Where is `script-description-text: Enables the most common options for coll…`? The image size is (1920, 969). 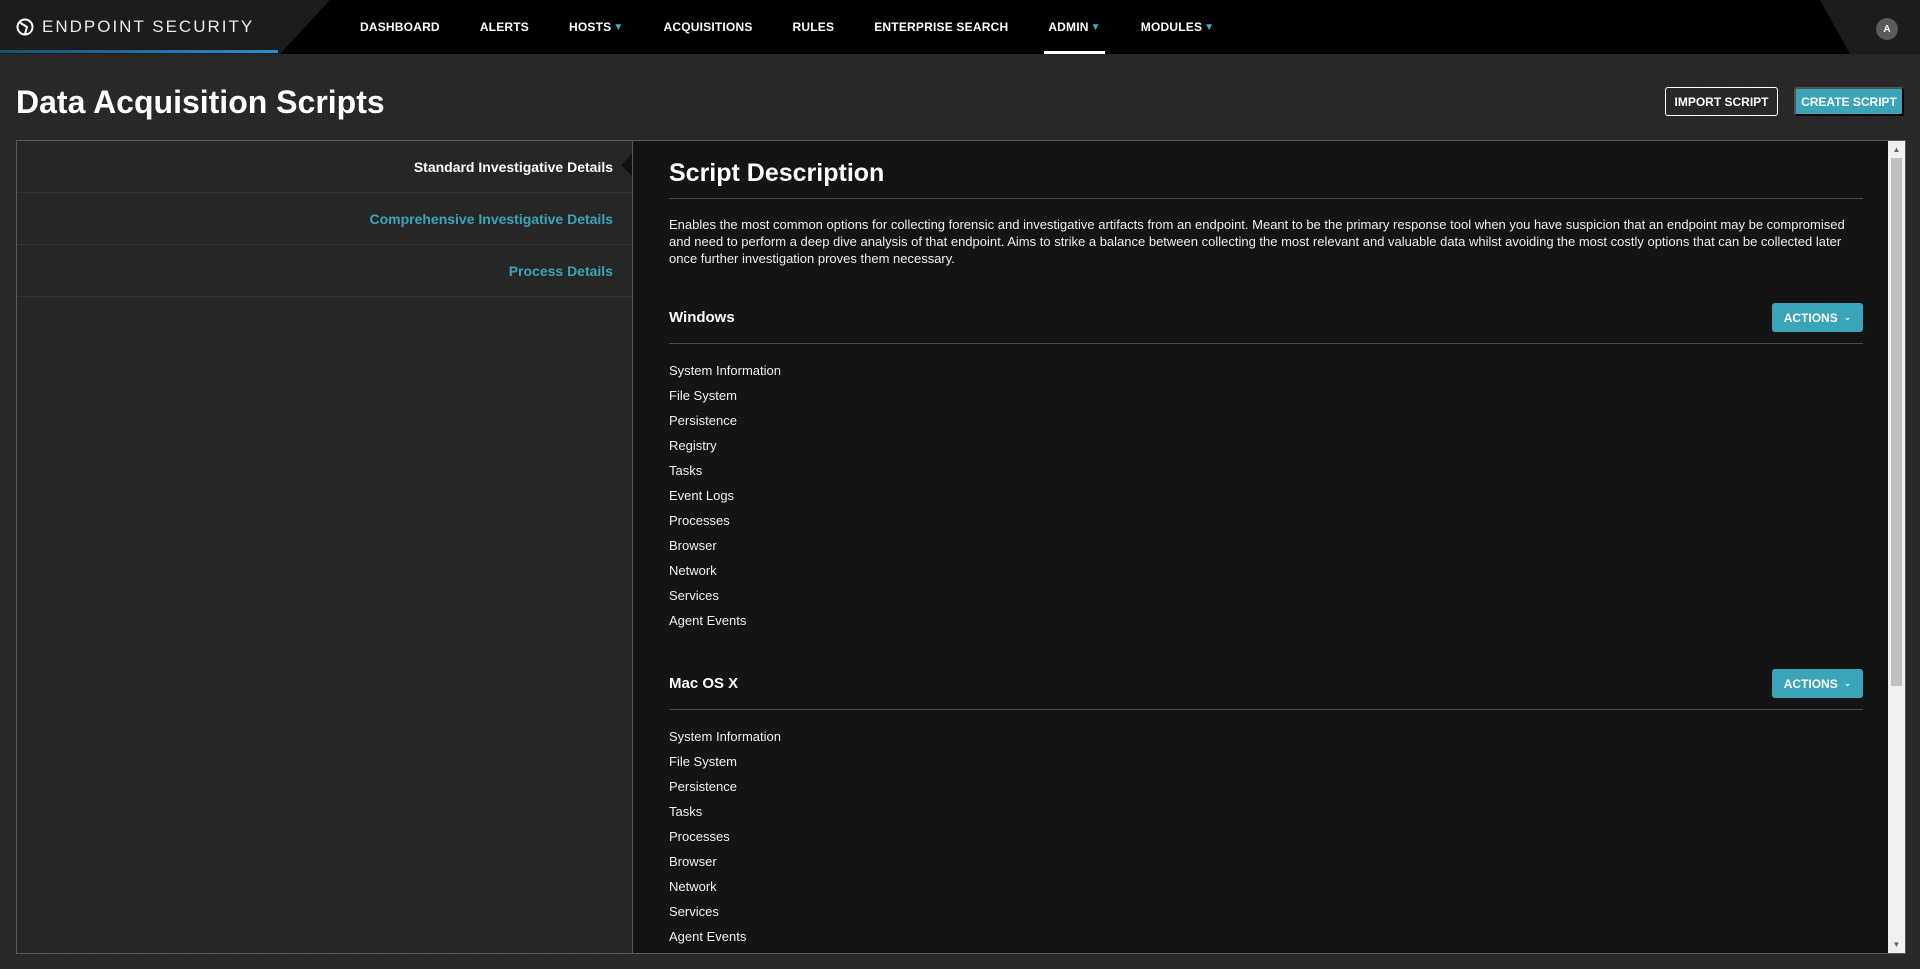 script-description-text: Enables the most common options for coll… is located at coordinates (1257, 241).